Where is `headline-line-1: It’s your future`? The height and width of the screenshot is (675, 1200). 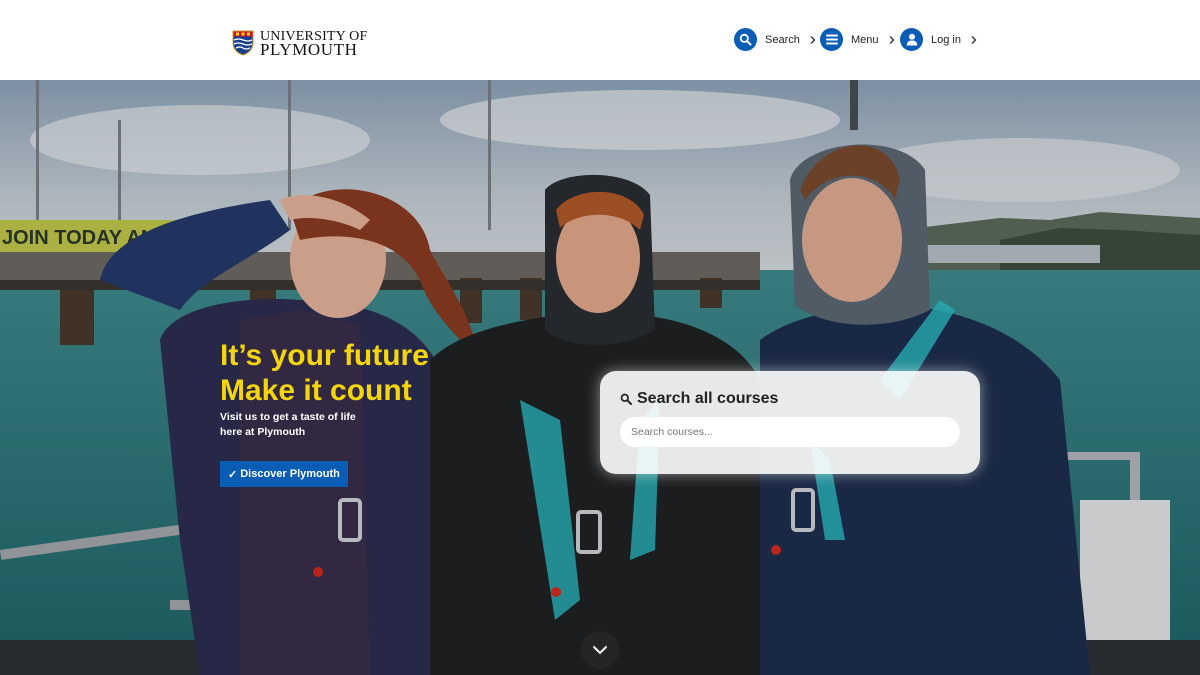
headline-line-1: It’s your future is located at coordinates (324, 355).